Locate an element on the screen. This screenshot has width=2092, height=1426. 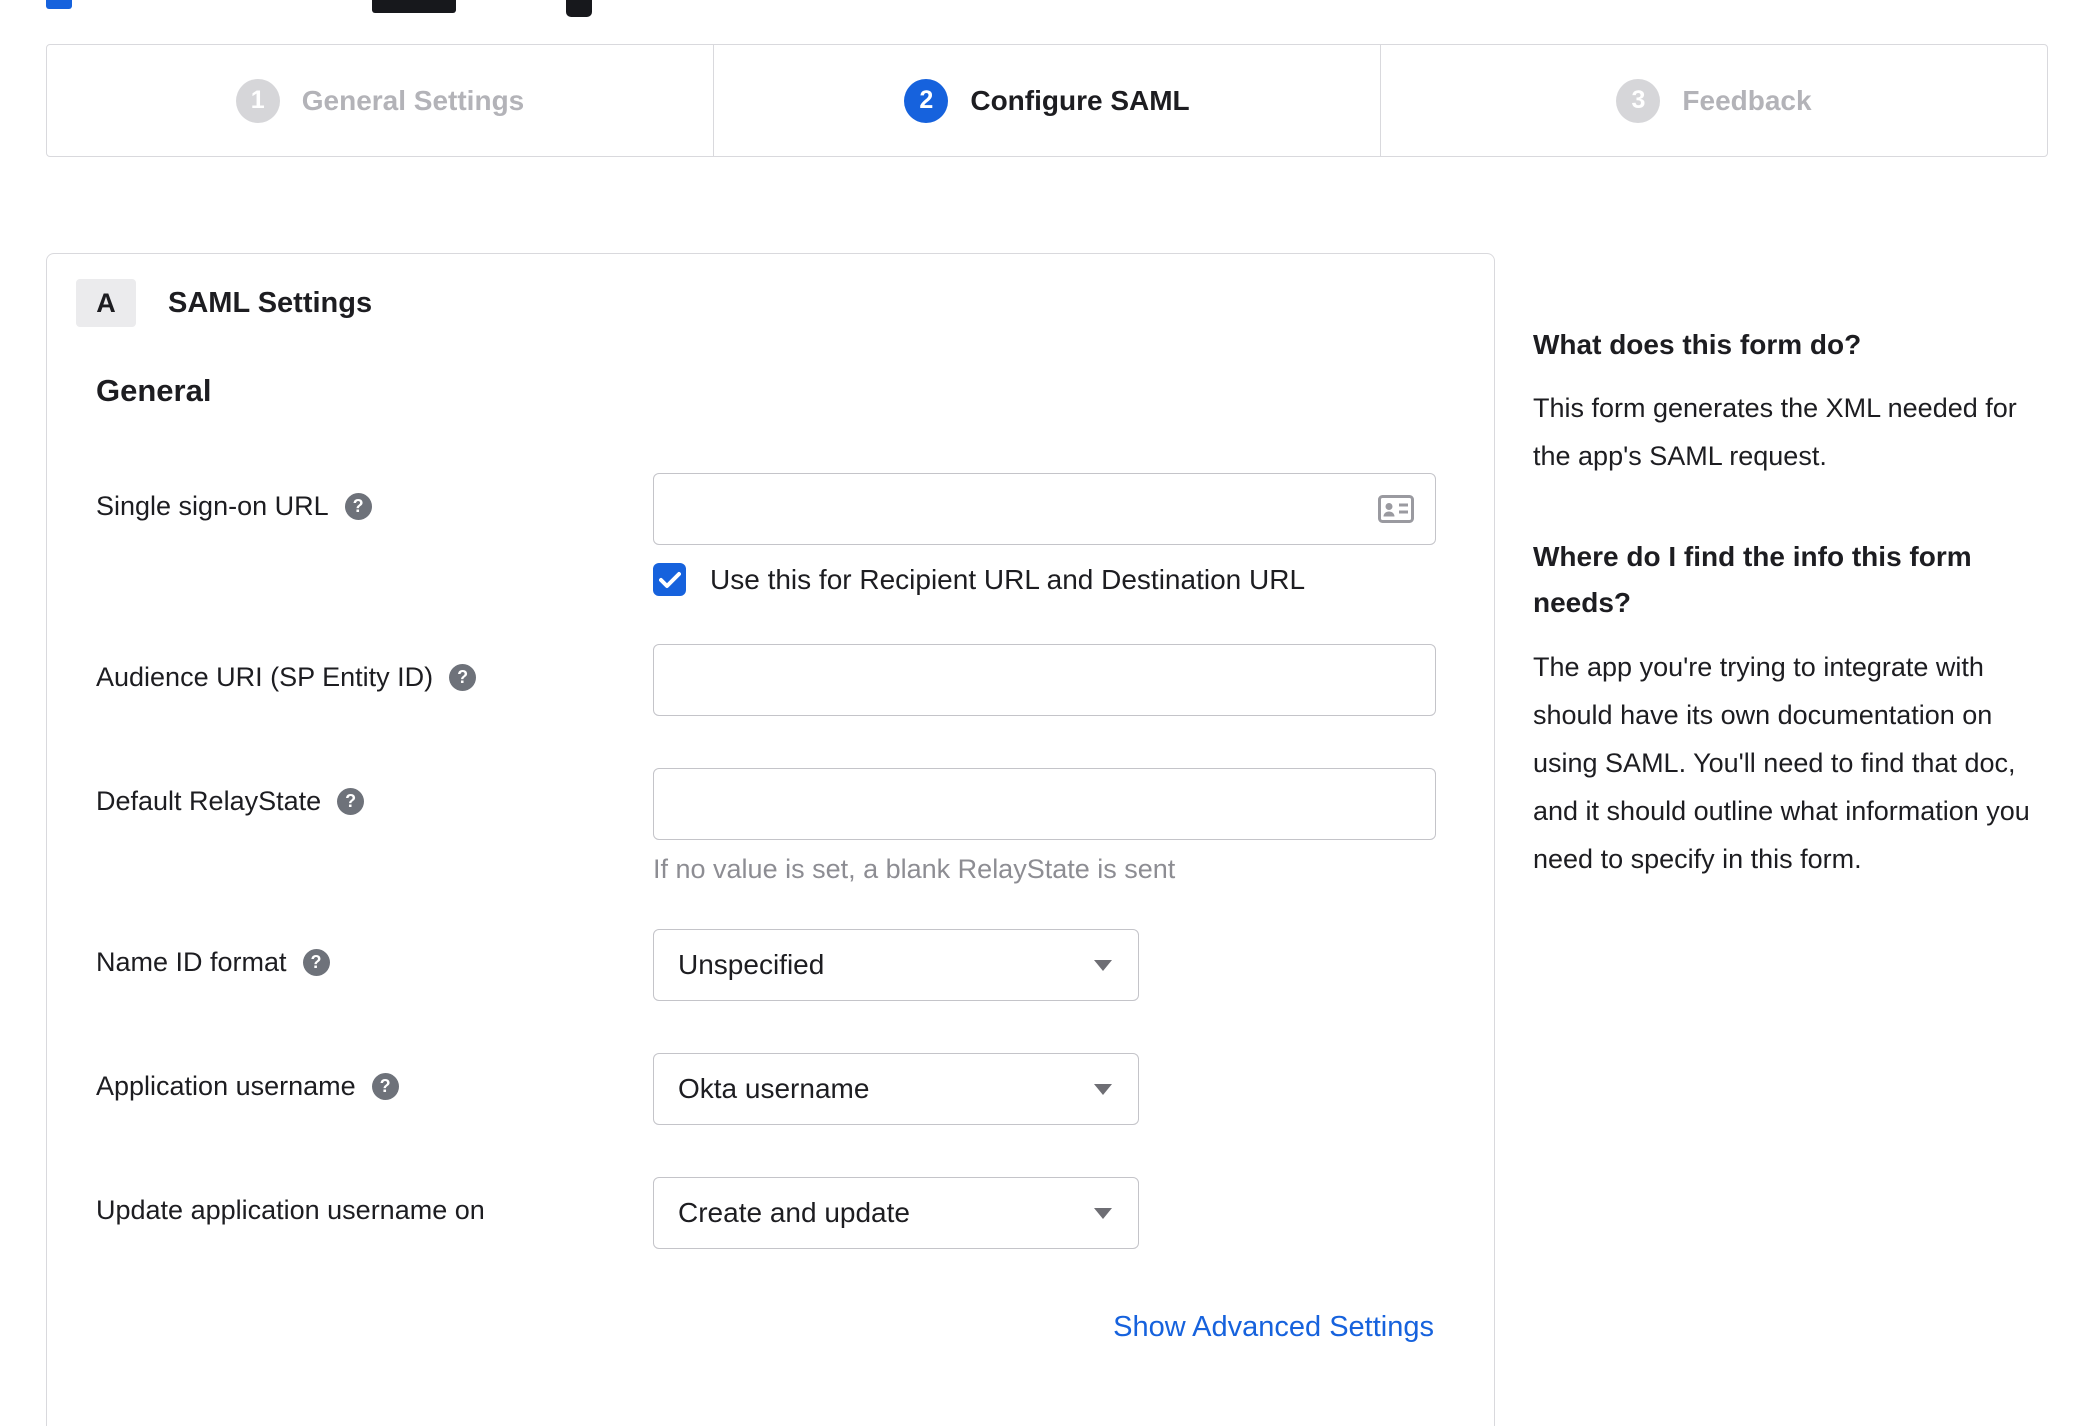
application-username-value: Okta username is located at coordinates (774, 1088).